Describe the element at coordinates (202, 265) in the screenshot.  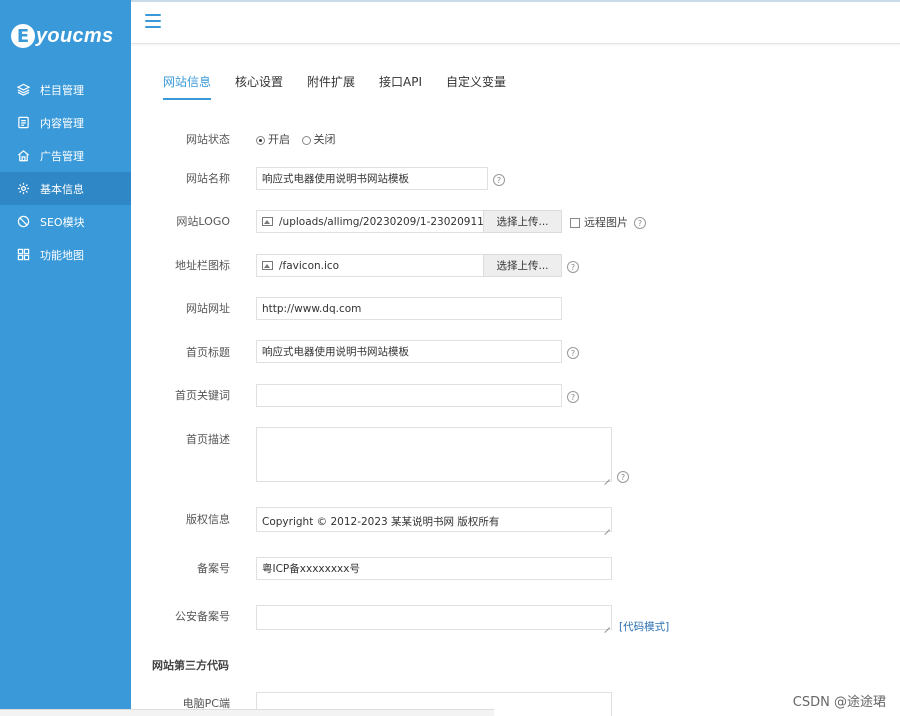
I see `favicon-label: 地址栏图标` at that location.